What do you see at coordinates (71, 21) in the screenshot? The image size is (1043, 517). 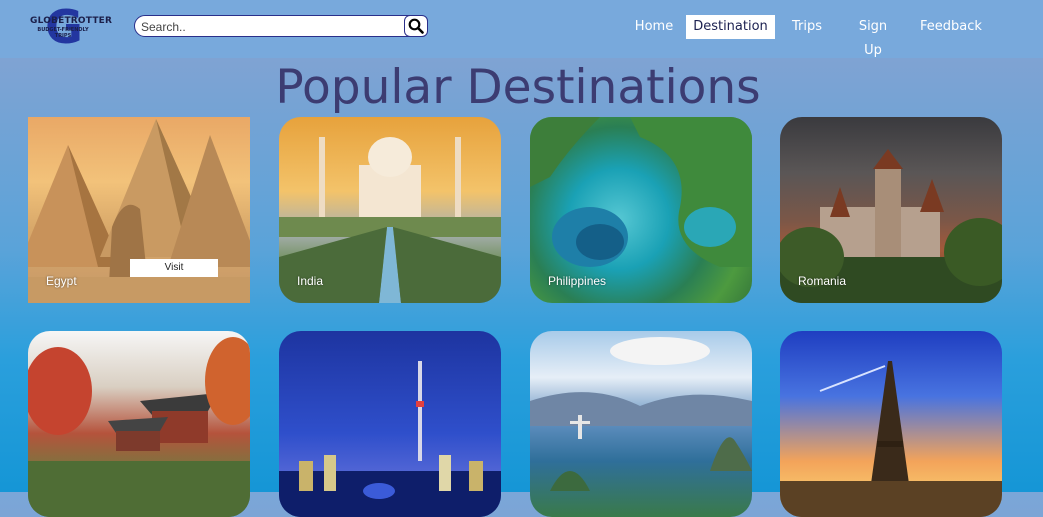 I see `logo-title: GLOBETROTTER` at bounding box center [71, 21].